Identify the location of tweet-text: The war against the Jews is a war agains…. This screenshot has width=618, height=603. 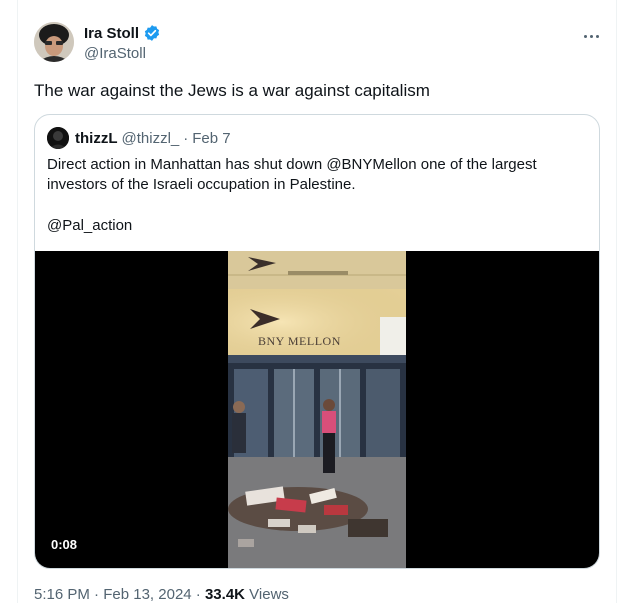
(232, 90).